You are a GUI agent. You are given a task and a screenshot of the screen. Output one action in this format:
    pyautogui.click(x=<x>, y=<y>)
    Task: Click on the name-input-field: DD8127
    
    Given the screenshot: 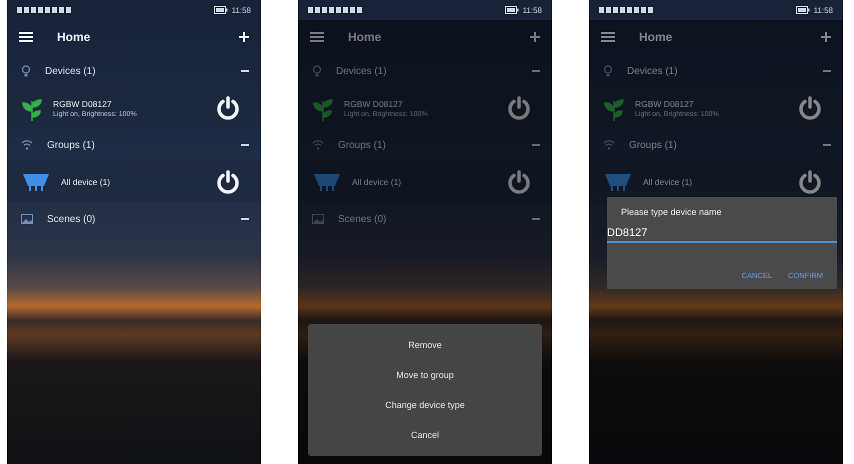 What is the action you would take?
    pyautogui.click(x=722, y=234)
    